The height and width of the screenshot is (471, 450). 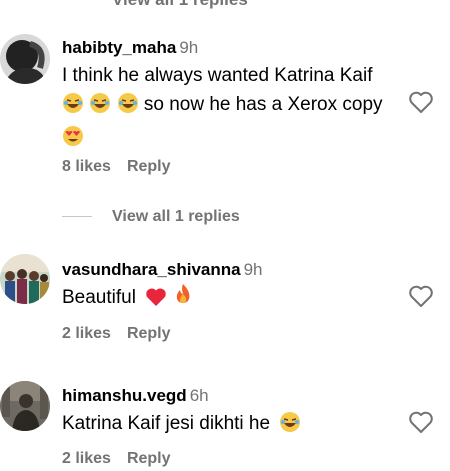 What do you see at coordinates (135, 396) in the screenshot?
I see `username: himanshu.vegd 6h` at bounding box center [135, 396].